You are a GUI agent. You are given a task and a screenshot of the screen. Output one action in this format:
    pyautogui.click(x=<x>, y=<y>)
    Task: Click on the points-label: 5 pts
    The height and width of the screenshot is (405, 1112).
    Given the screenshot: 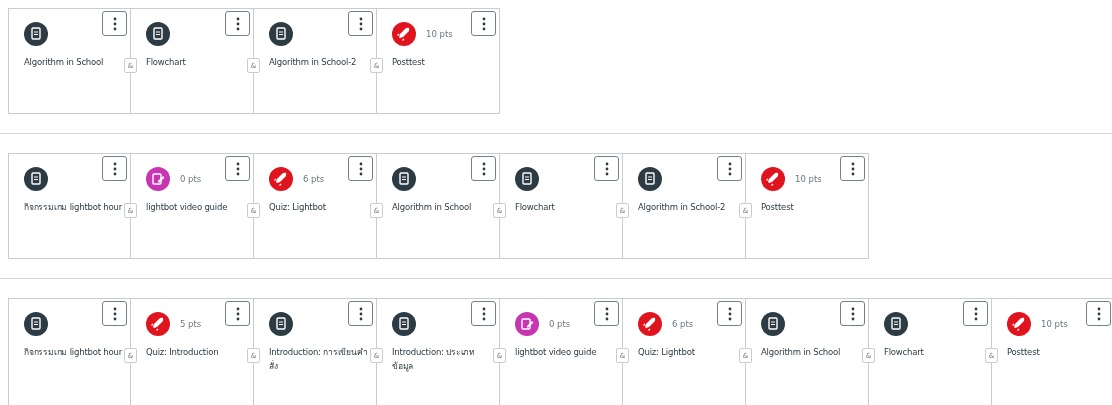 What is the action you would take?
    pyautogui.click(x=191, y=324)
    